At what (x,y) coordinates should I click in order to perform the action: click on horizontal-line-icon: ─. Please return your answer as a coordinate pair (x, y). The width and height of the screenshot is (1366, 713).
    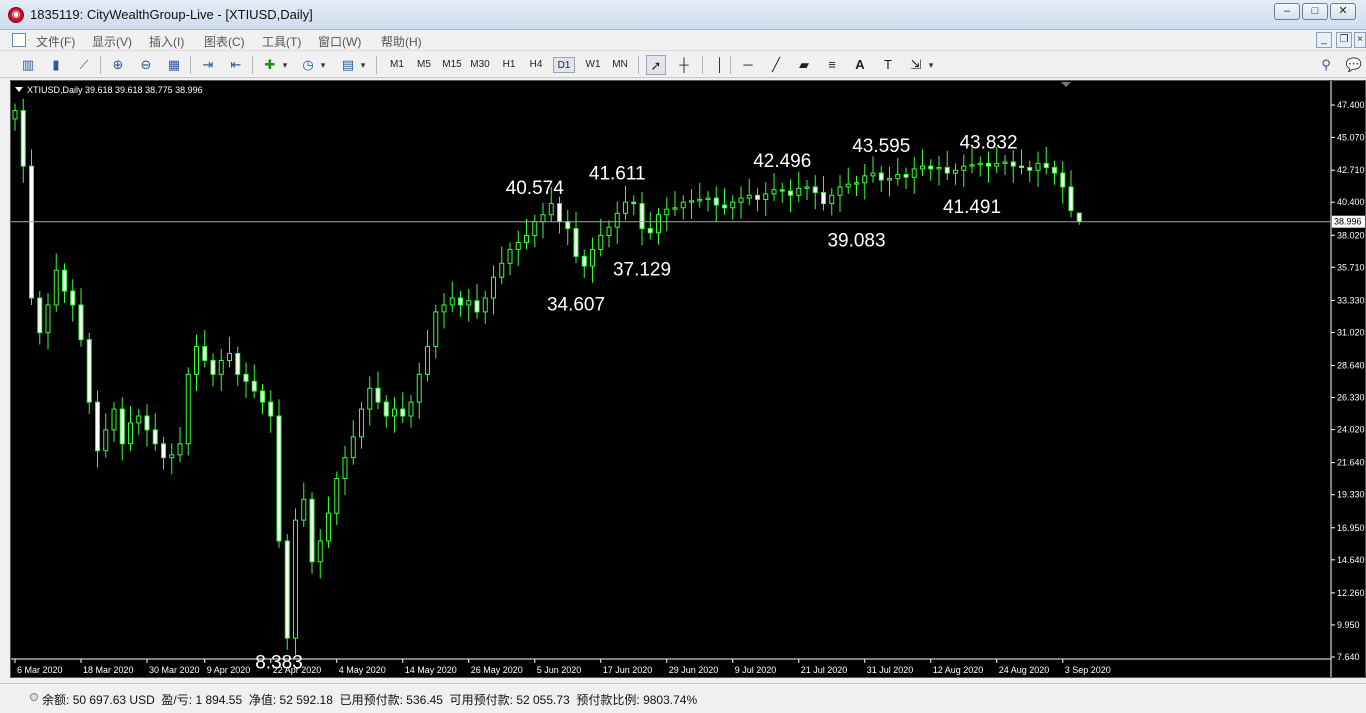
    Looking at the image, I should click on (748, 65).